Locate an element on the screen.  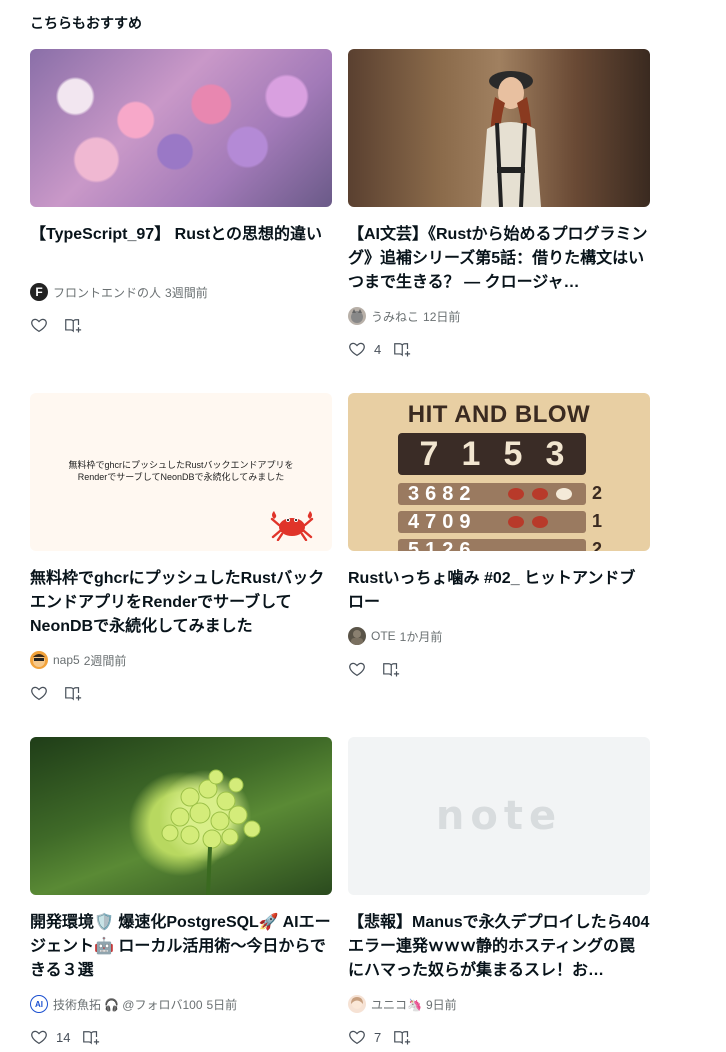
answer-digit: 1 is located at coordinates (471, 453).